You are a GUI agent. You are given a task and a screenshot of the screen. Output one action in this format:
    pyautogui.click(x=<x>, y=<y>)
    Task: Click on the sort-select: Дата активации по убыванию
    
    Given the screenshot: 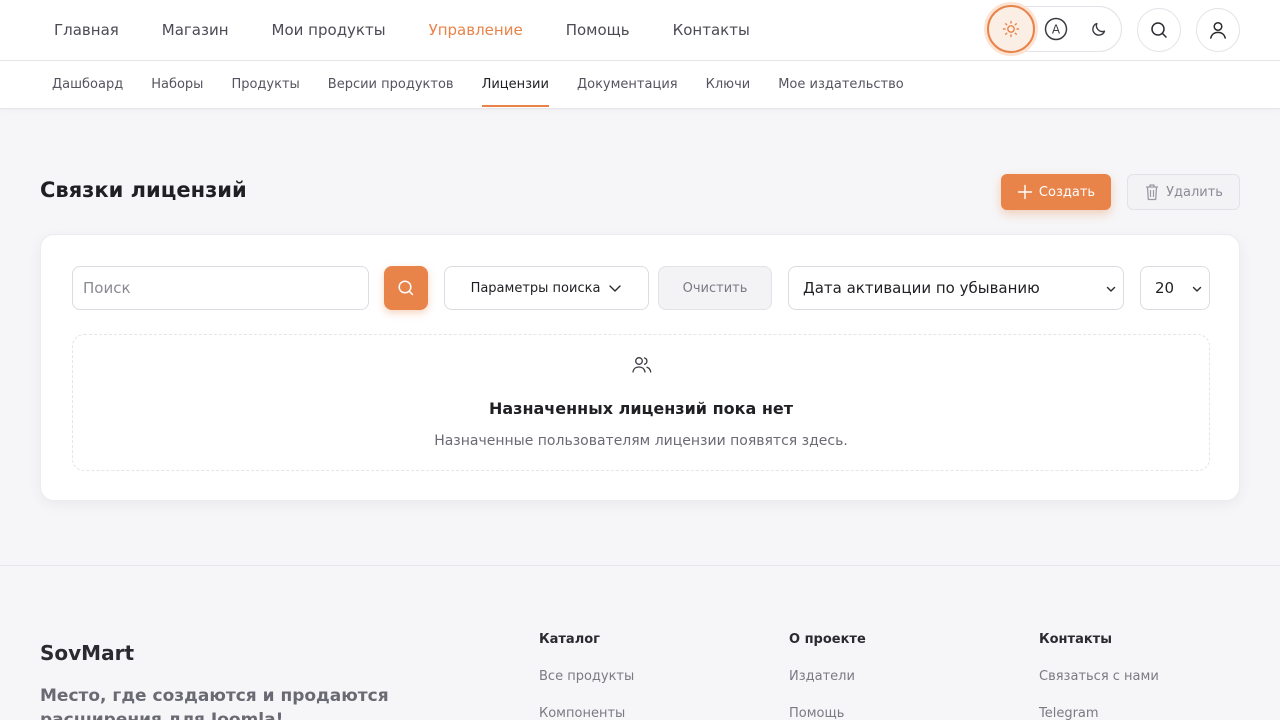 What is the action you would take?
    pyautogui.click(x=956, y=288)
    